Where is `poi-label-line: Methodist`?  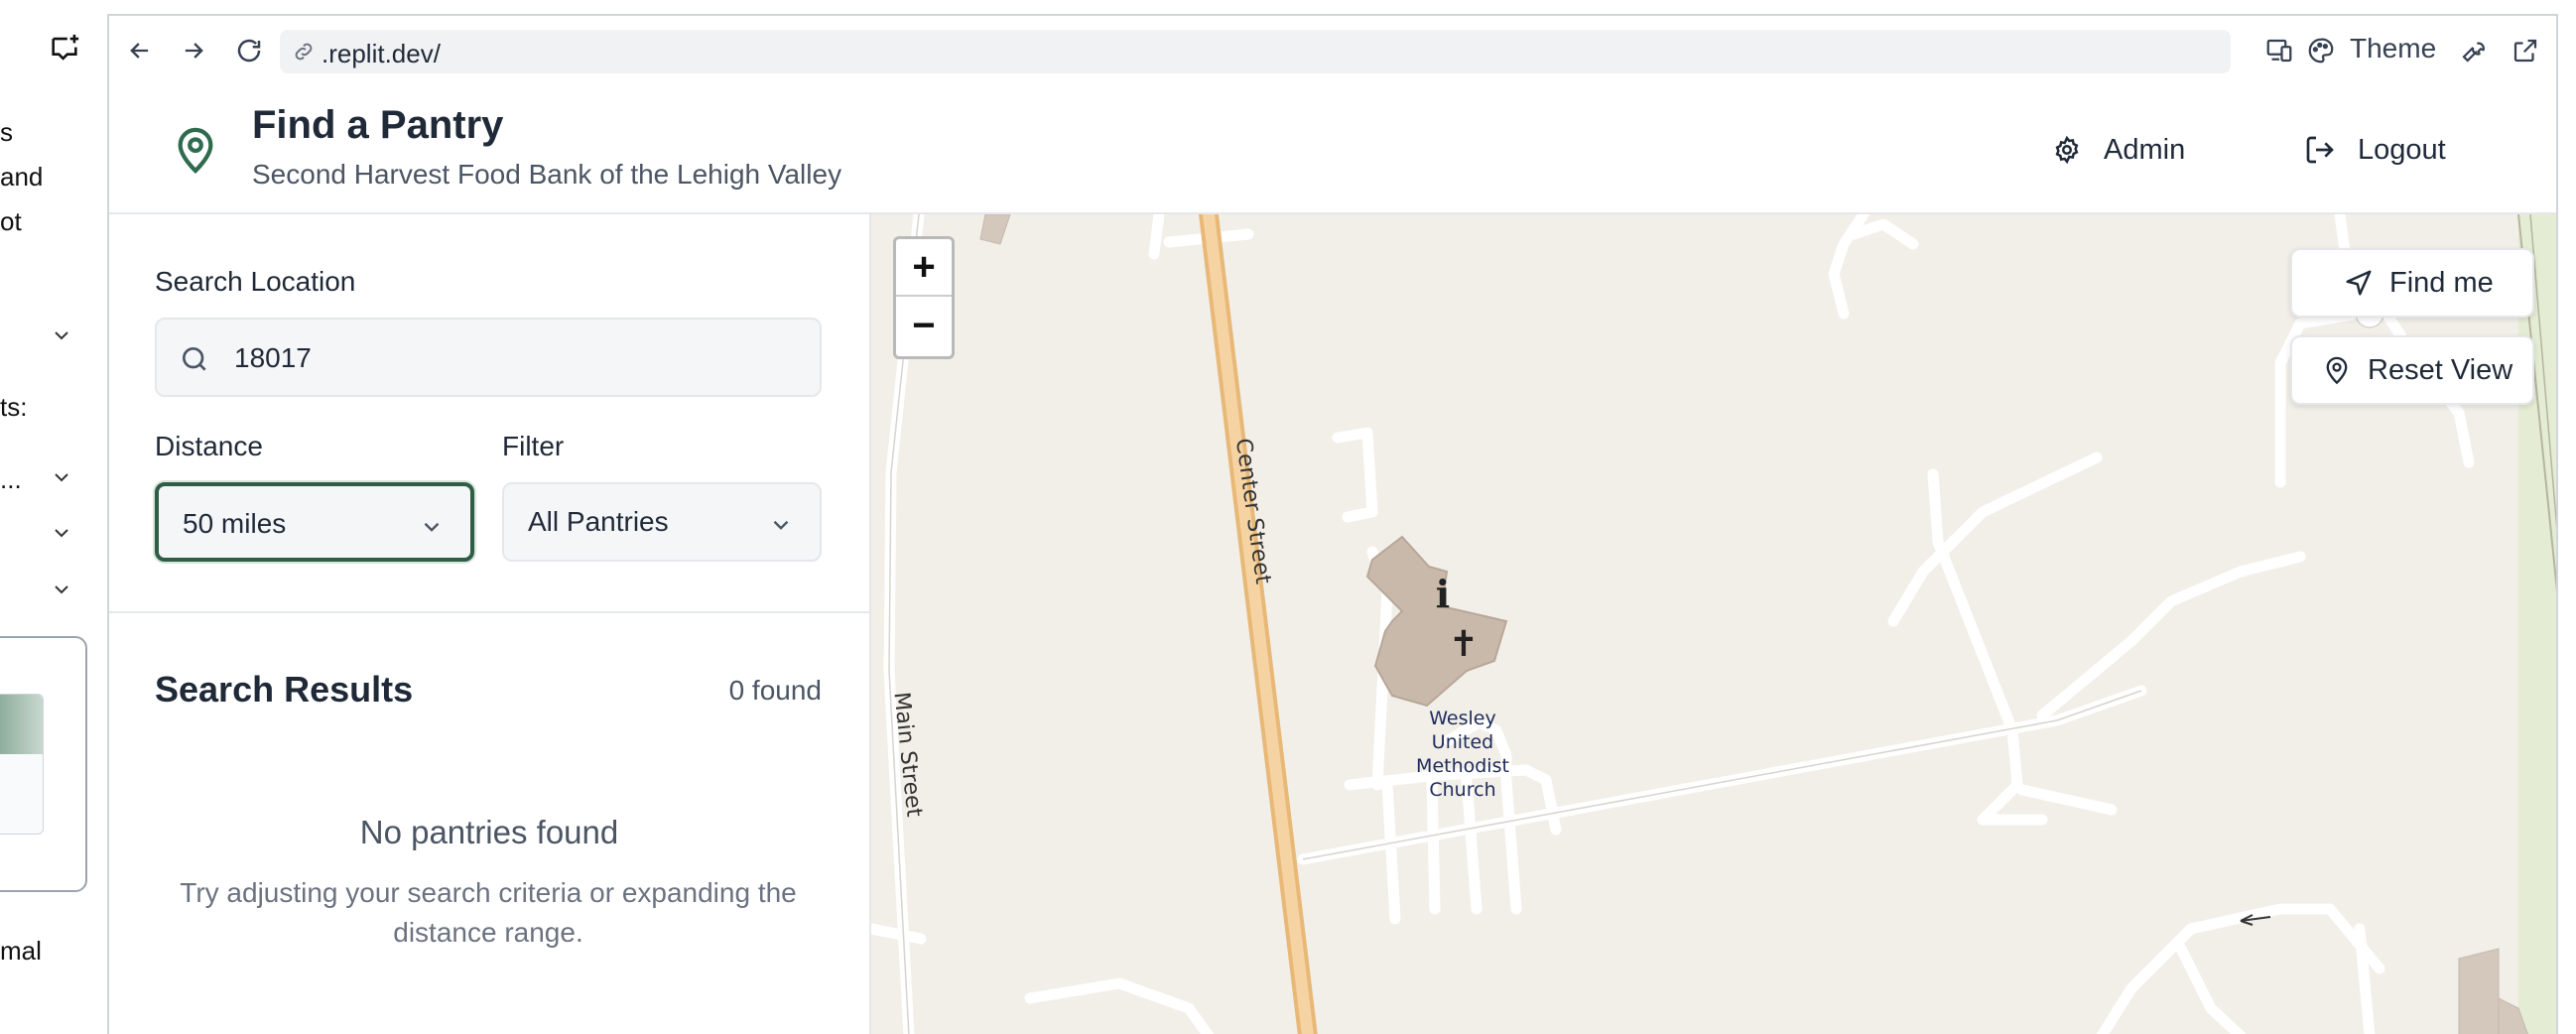 poi-label-line: Methodist is located at coordinates (1463, 766).